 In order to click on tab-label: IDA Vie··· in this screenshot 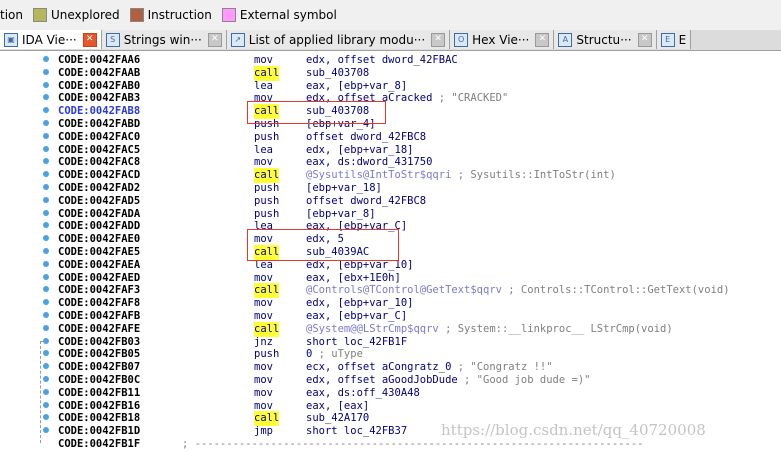, I will do `click(49, 39)`.